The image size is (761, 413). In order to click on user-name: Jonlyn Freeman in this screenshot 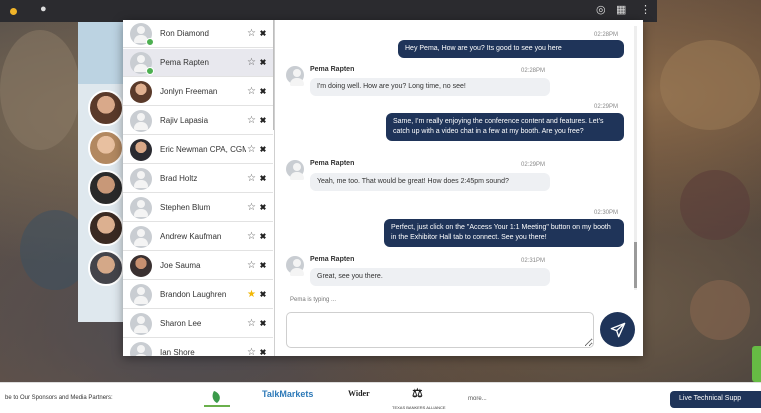, I will do `click(189, 91)`.